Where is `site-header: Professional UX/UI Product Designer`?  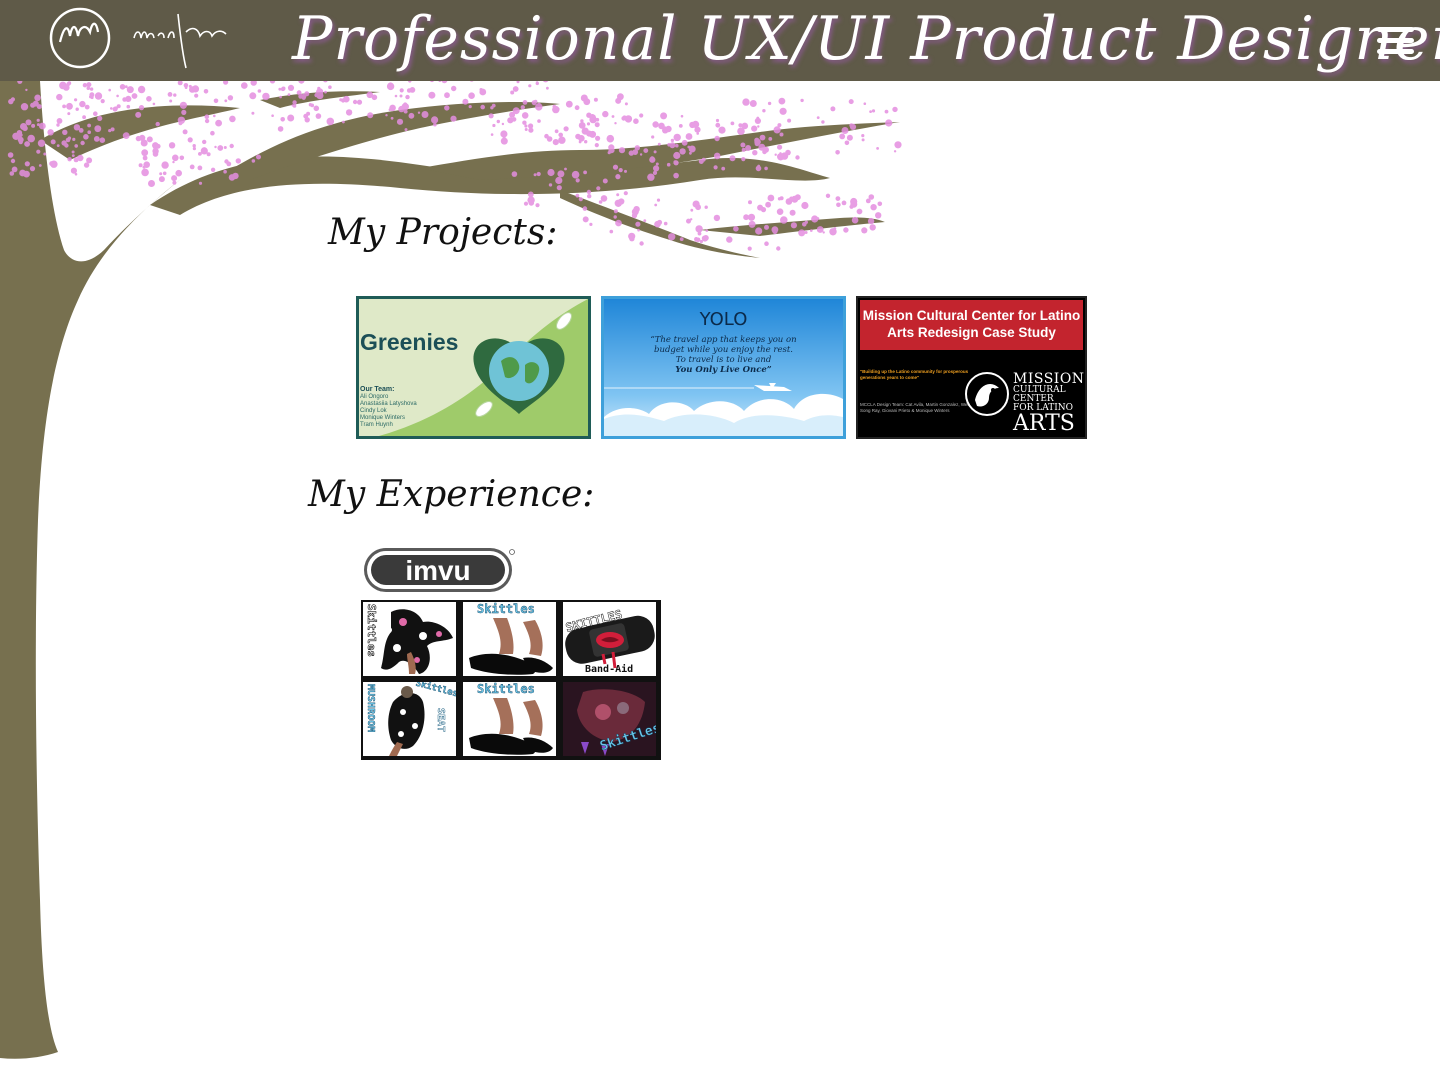 site-header: Professional UX/UI Product Designer is located at coordinates (720, 40).